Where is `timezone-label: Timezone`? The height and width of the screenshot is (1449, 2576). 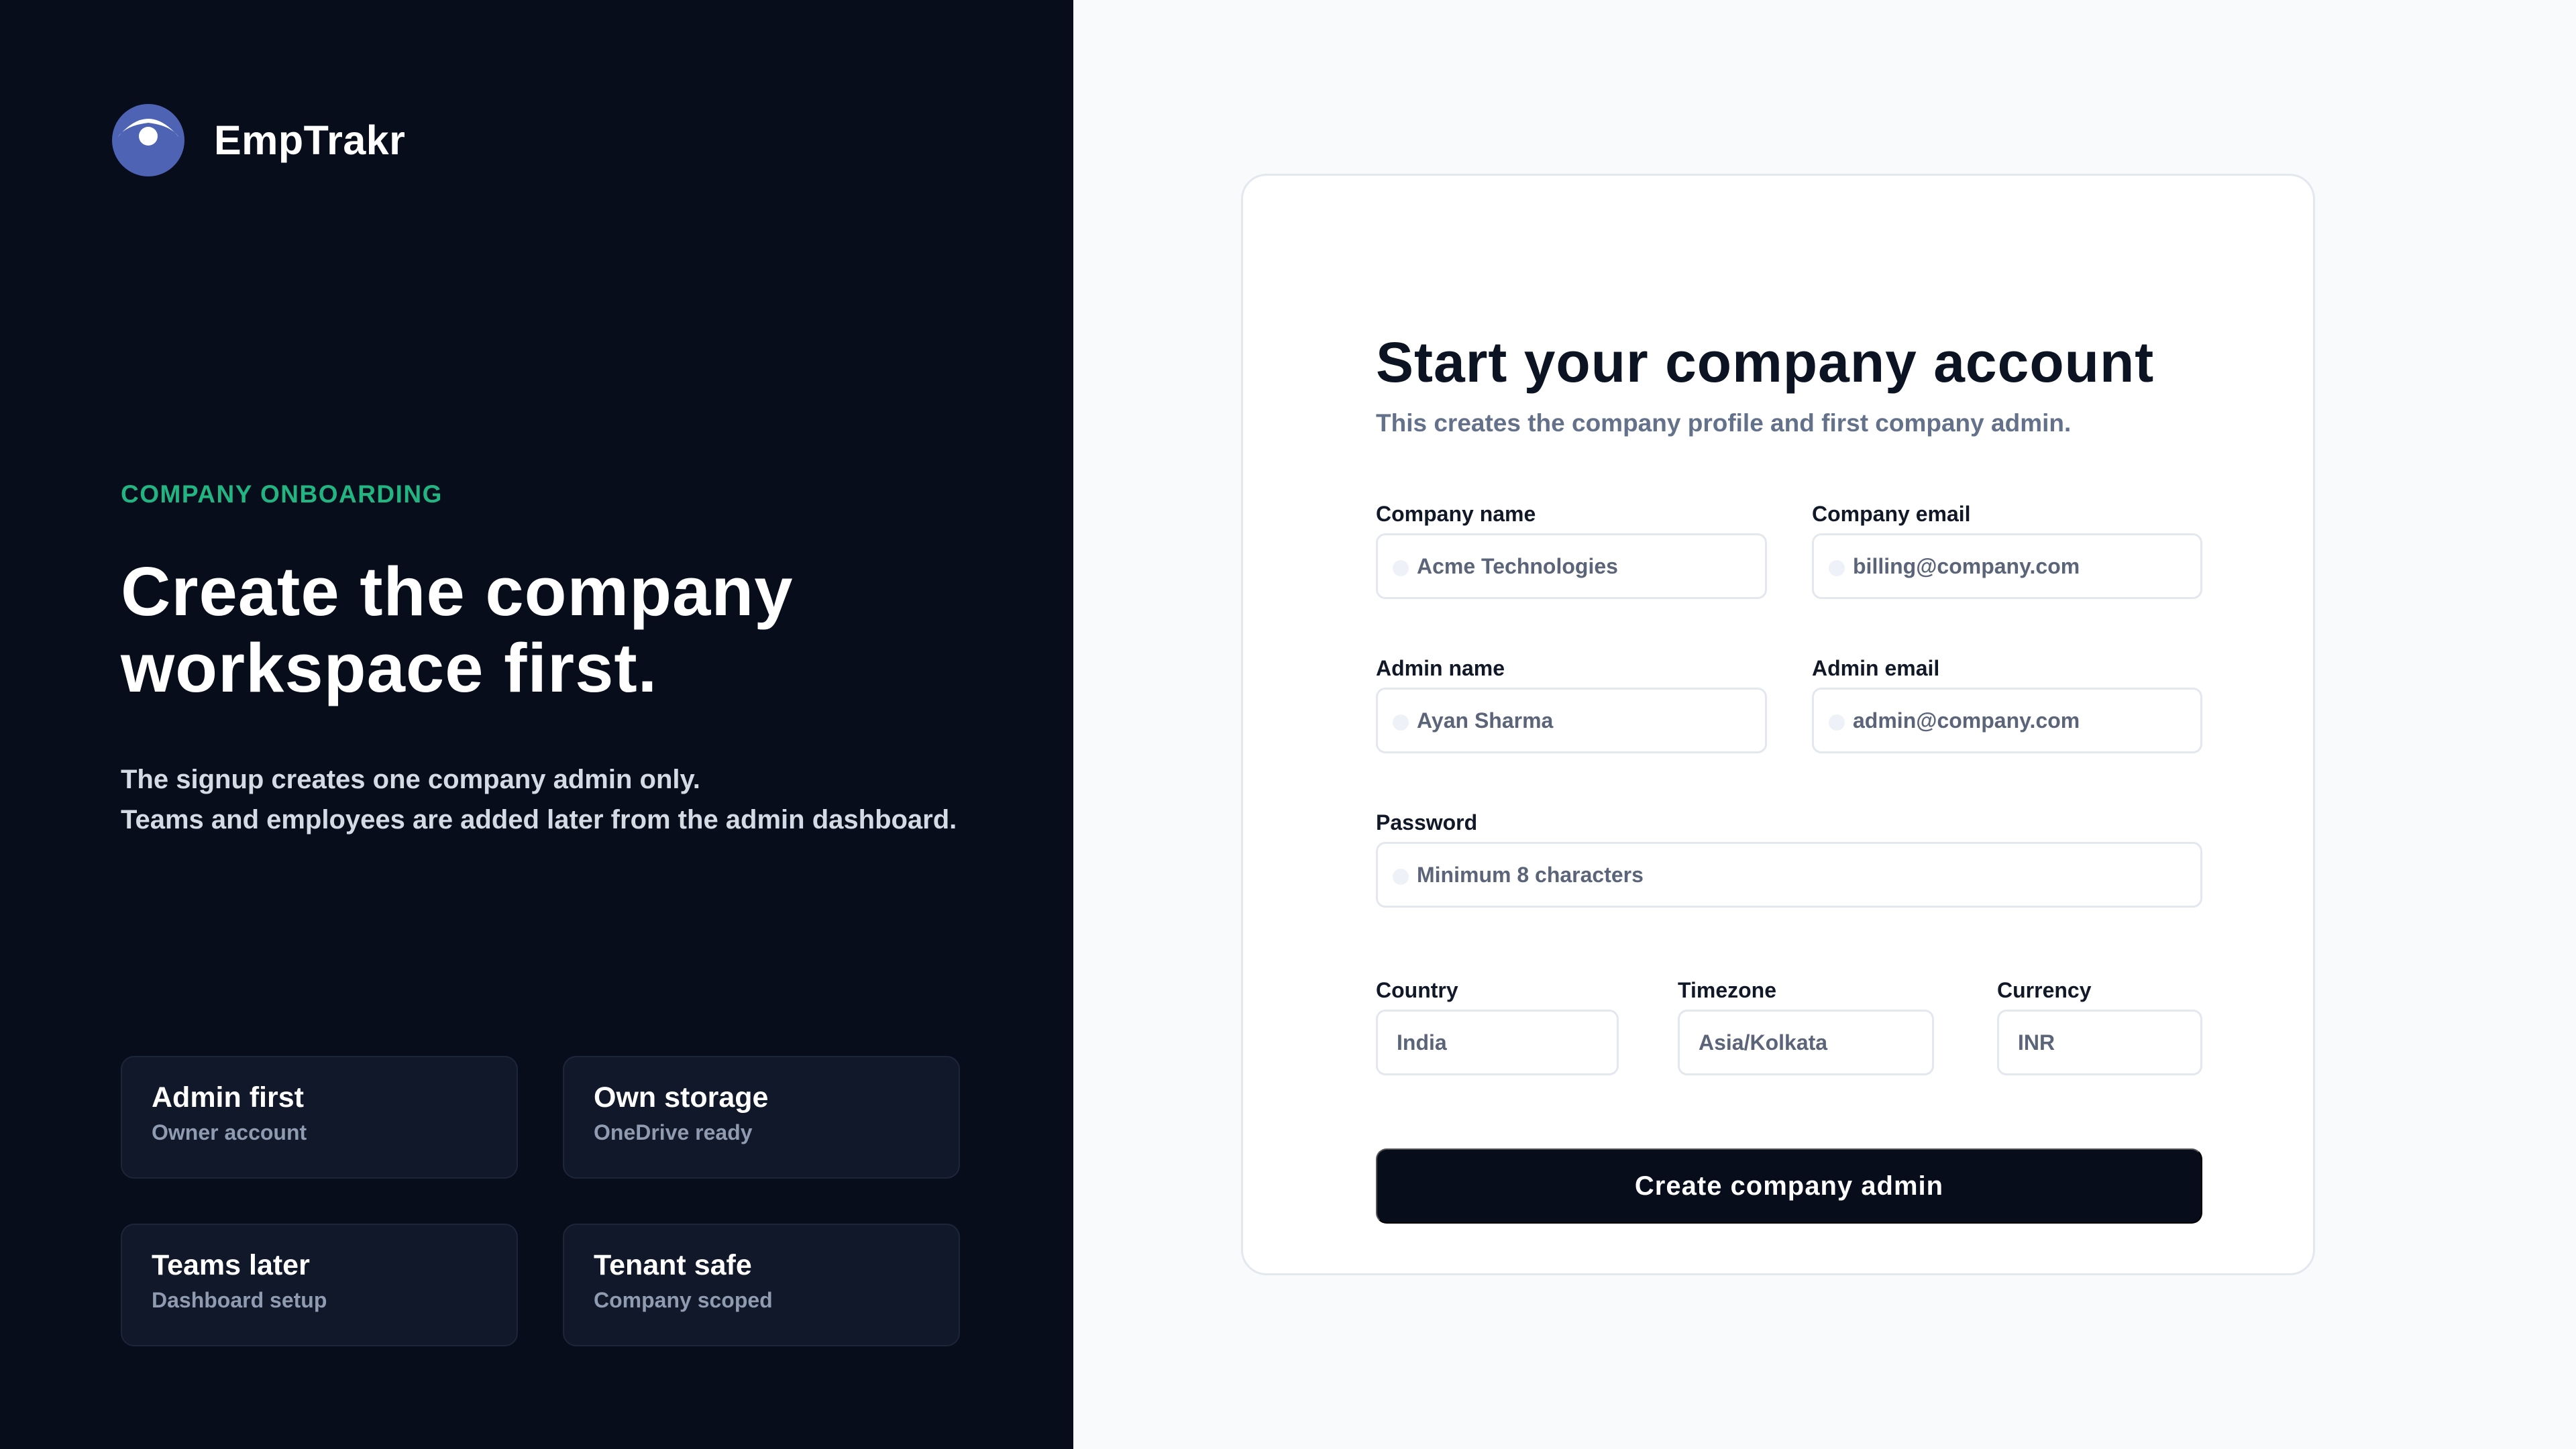 timezone-label: Timezone is located at coordinates (1727, 990).